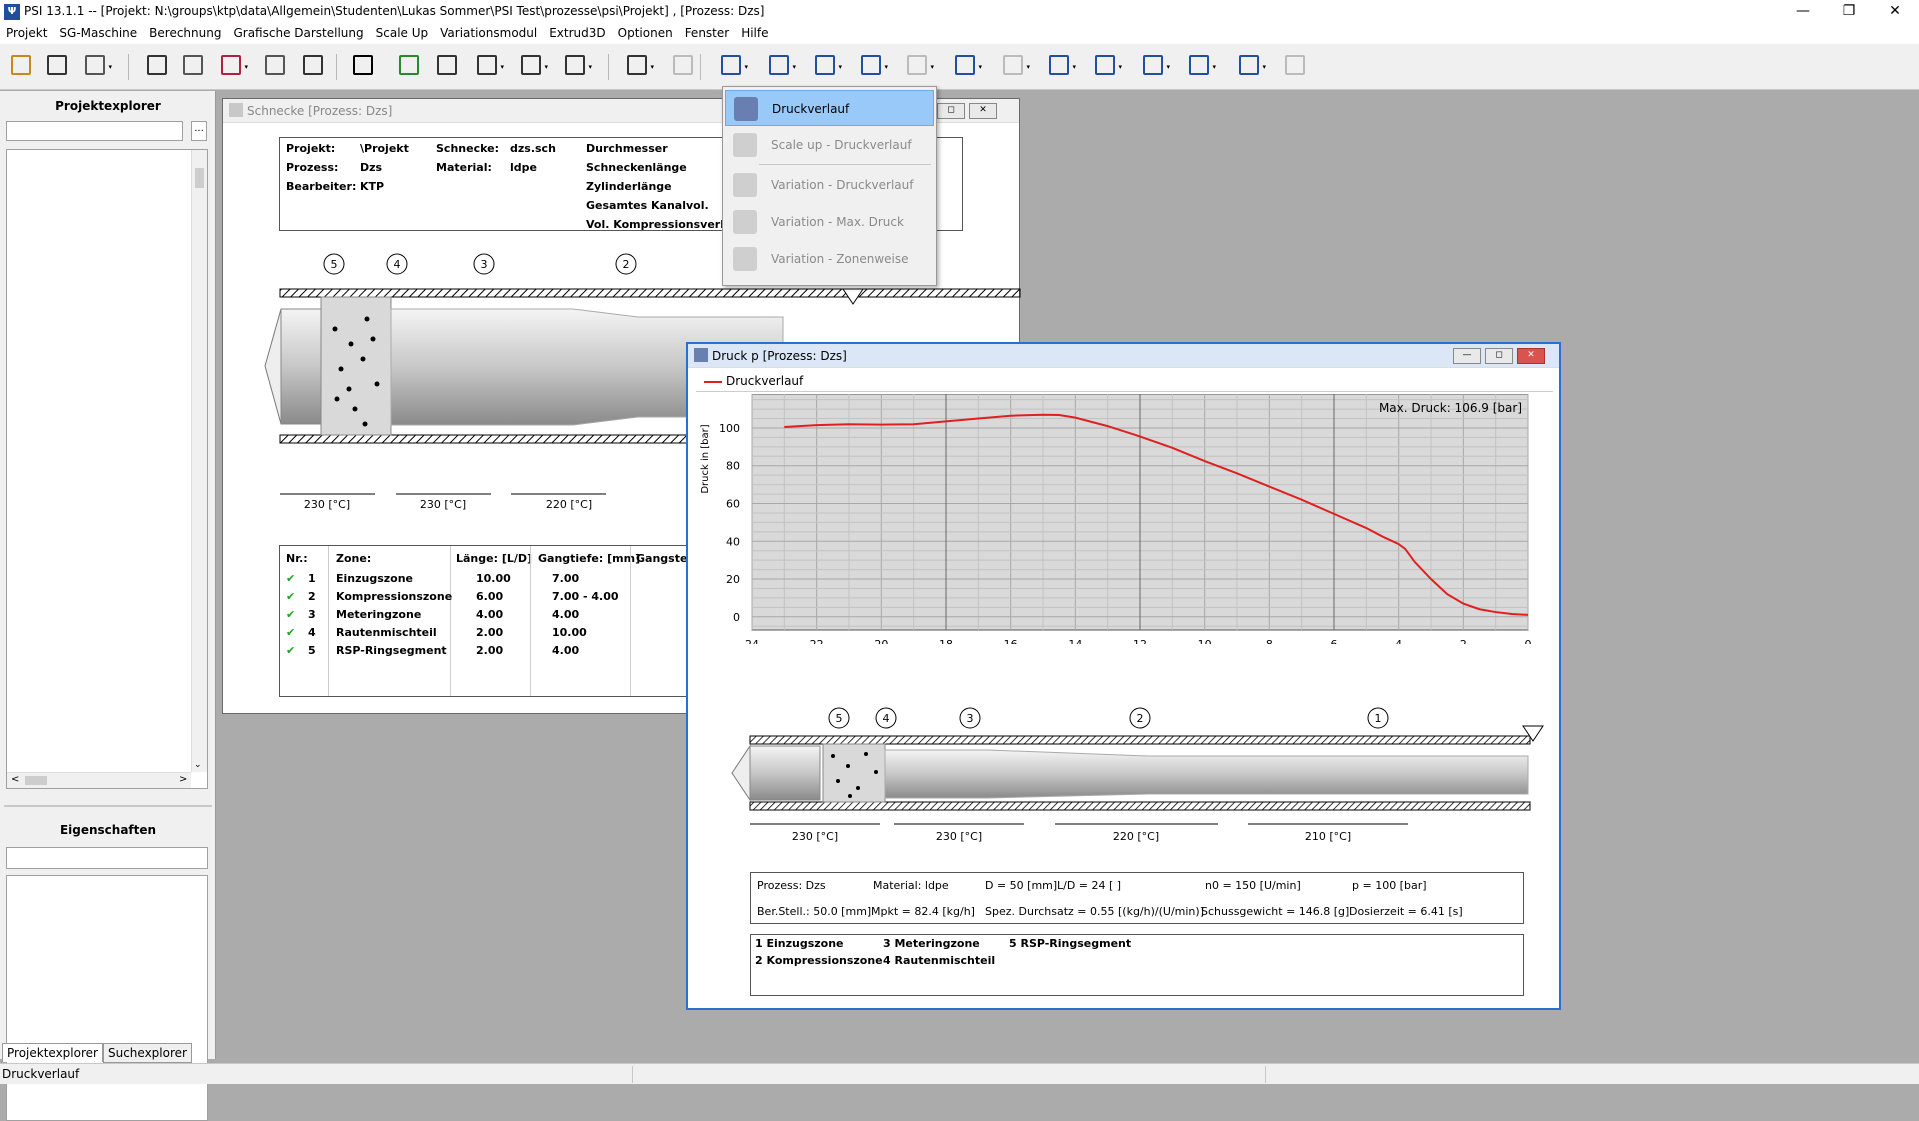  Describe the element at coordinates (1108, 718) in the screenshot. I see `zone-number-circles: 5 4 3 2 1` at that location.